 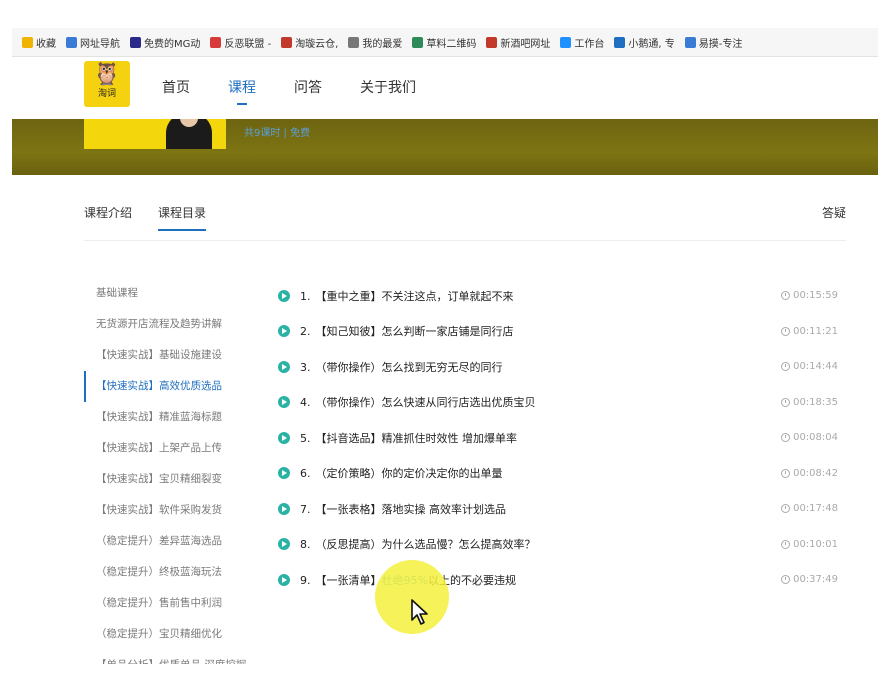 What do you see at coordinates (409, 474) in the screenshot?
I see `lesson-title-pre: （定价策略）你的定价决定你的出单量` at bounding box center [409, 474].